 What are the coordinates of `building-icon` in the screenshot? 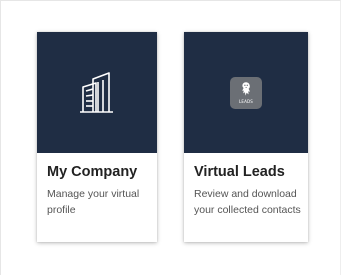 It's located at (96, 92).